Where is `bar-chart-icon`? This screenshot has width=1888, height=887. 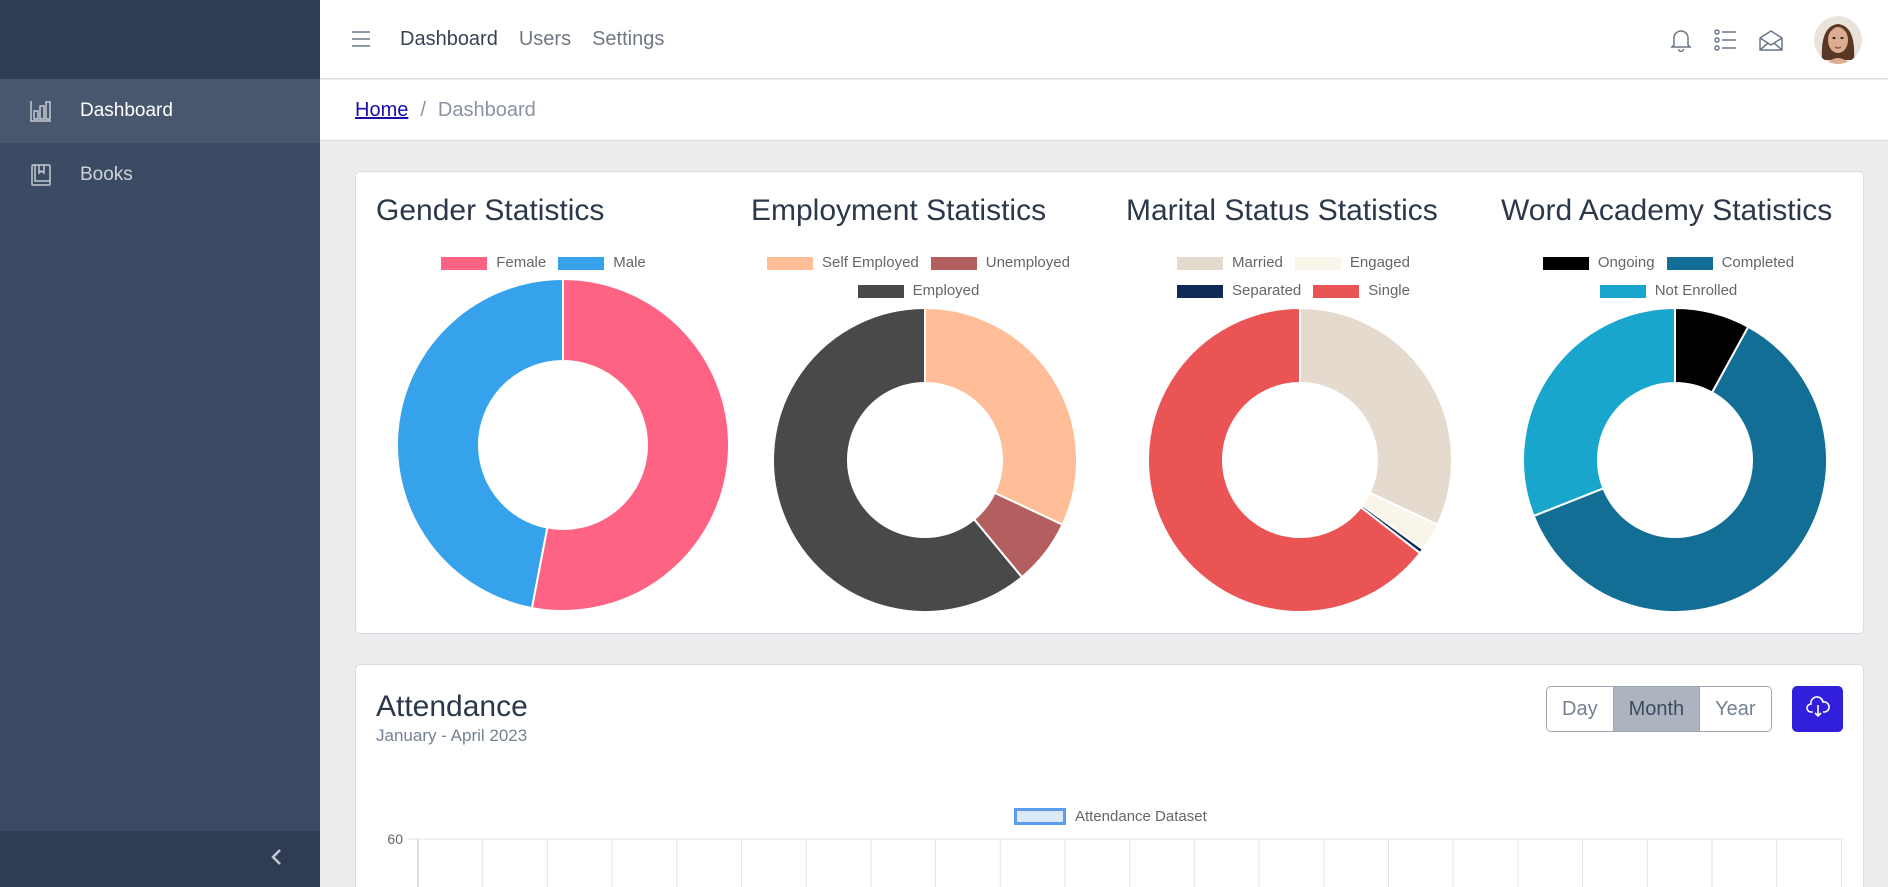
bar-chart-icon is located at coordinates (41, 111).